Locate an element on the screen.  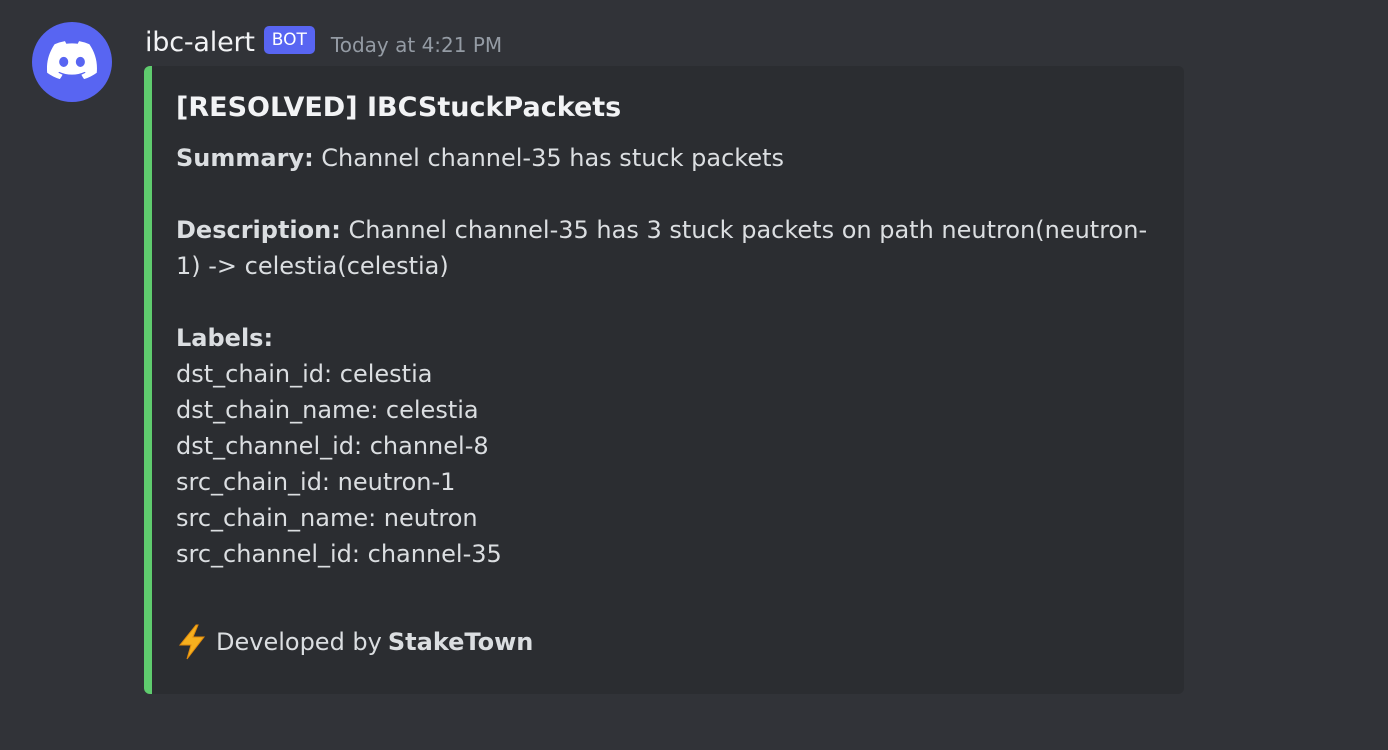
bot-badge: BOT is located at coordinates (289, 40).